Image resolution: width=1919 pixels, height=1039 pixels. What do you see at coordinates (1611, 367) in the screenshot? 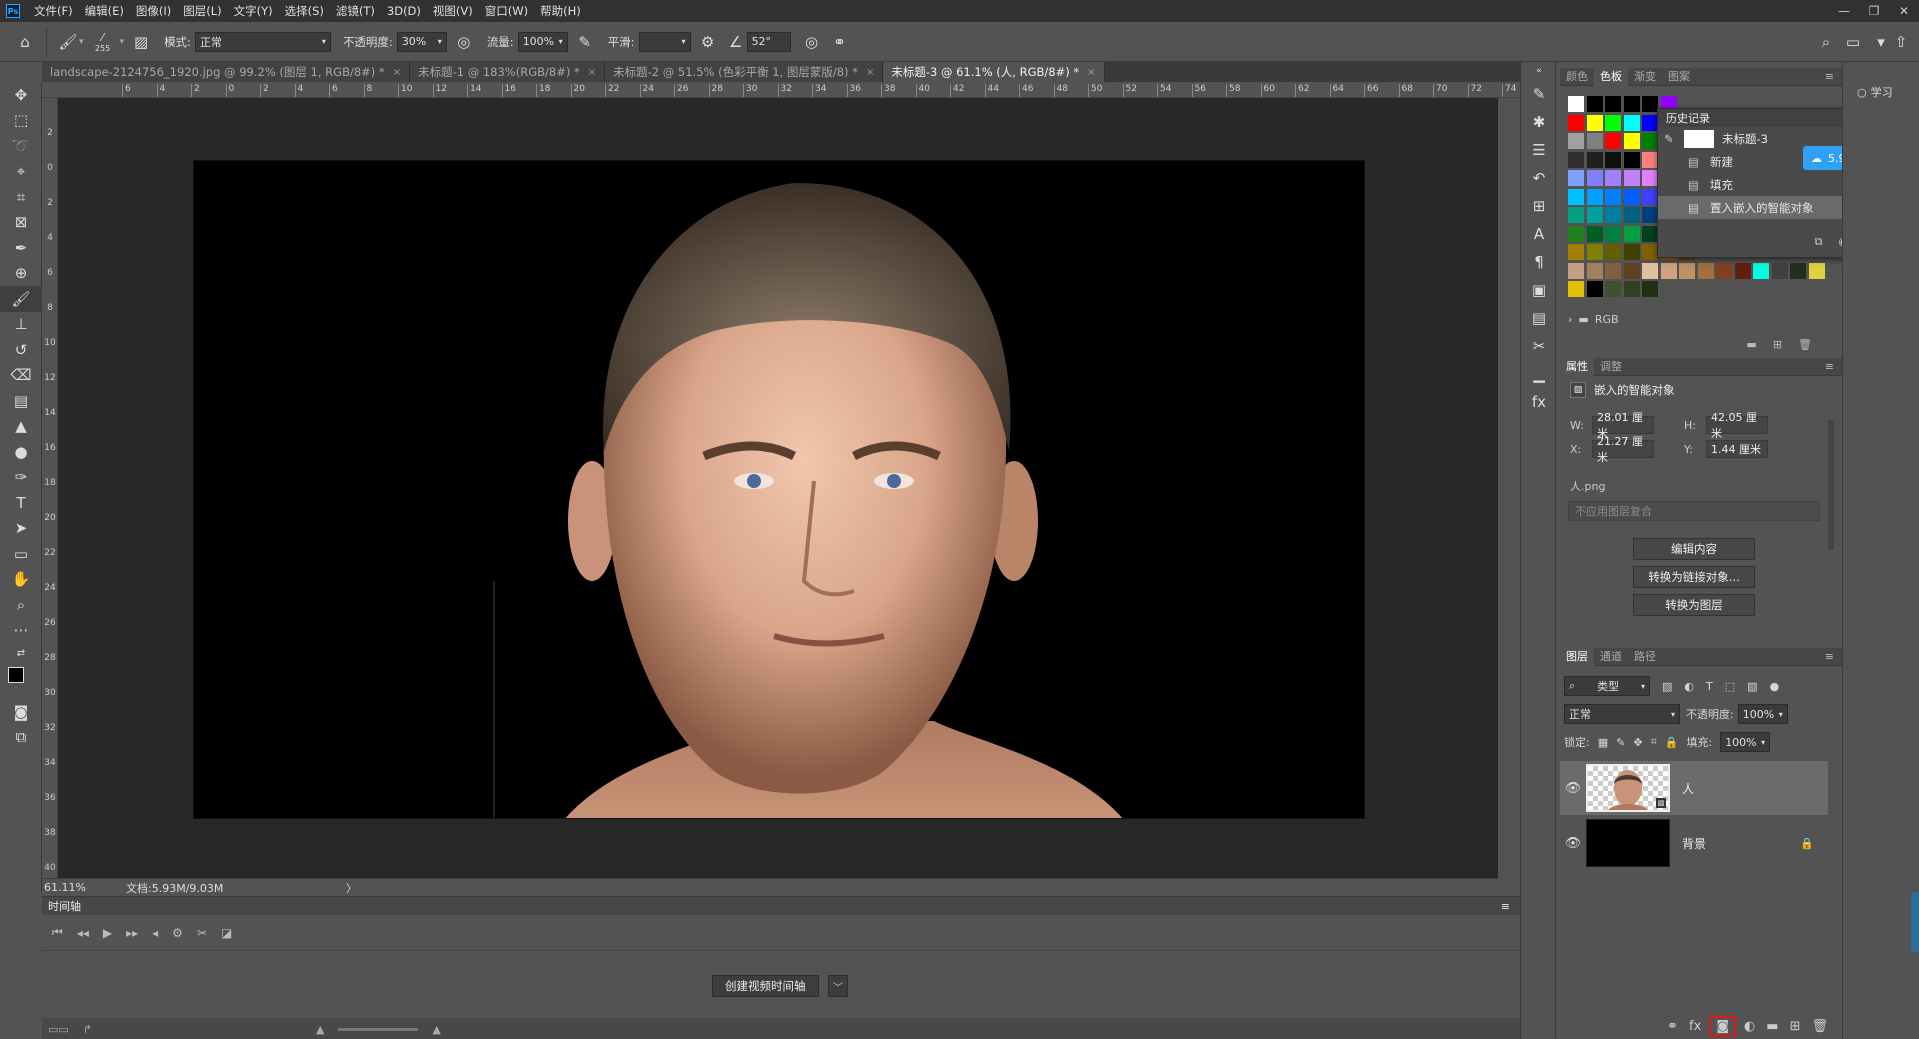
I see `tab-adjustments: 调整` at bounding box center [1611, 367].